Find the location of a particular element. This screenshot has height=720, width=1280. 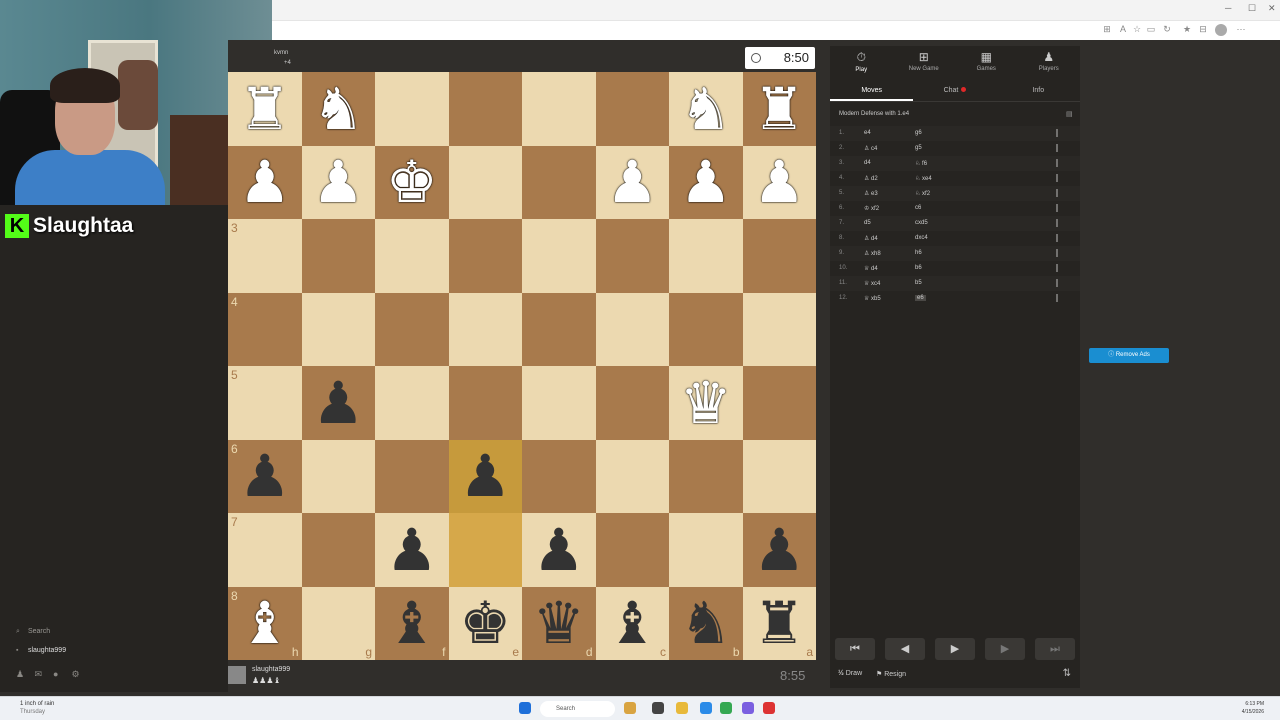

black-rook-piece: ♜ is located at coordinates (779, 623).